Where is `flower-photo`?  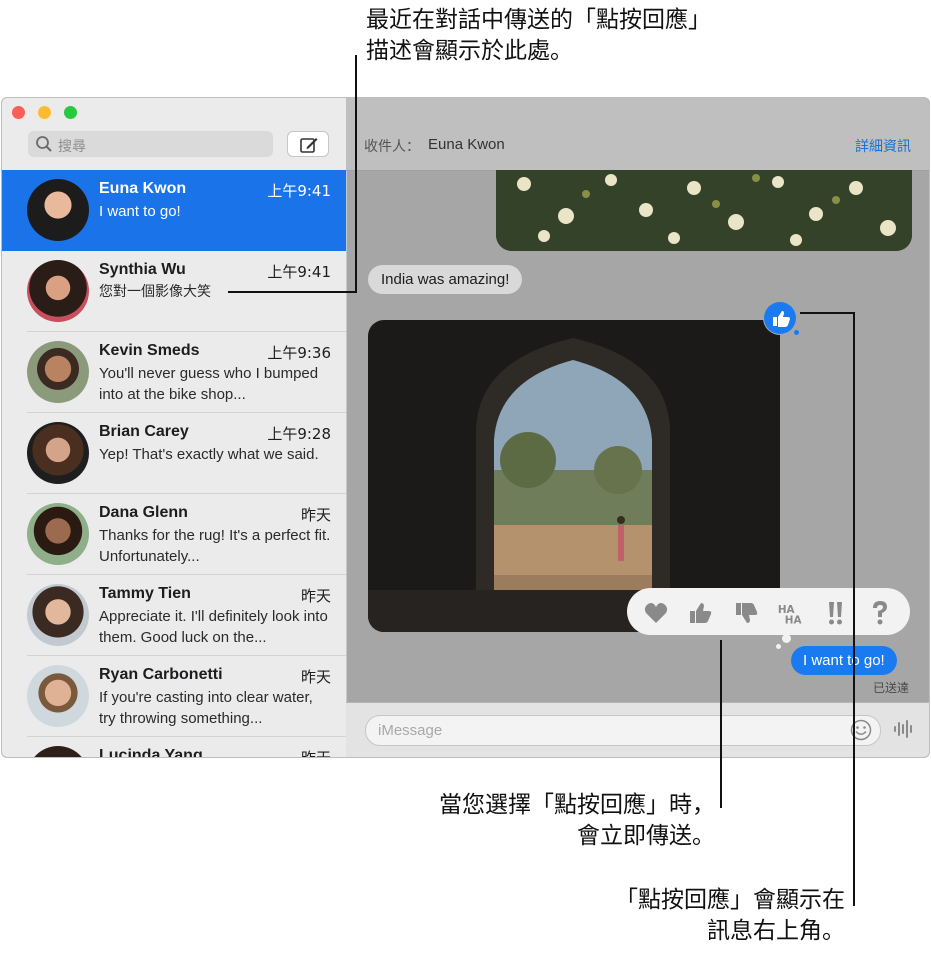
flower-photo is located at coordinates (704, 210).